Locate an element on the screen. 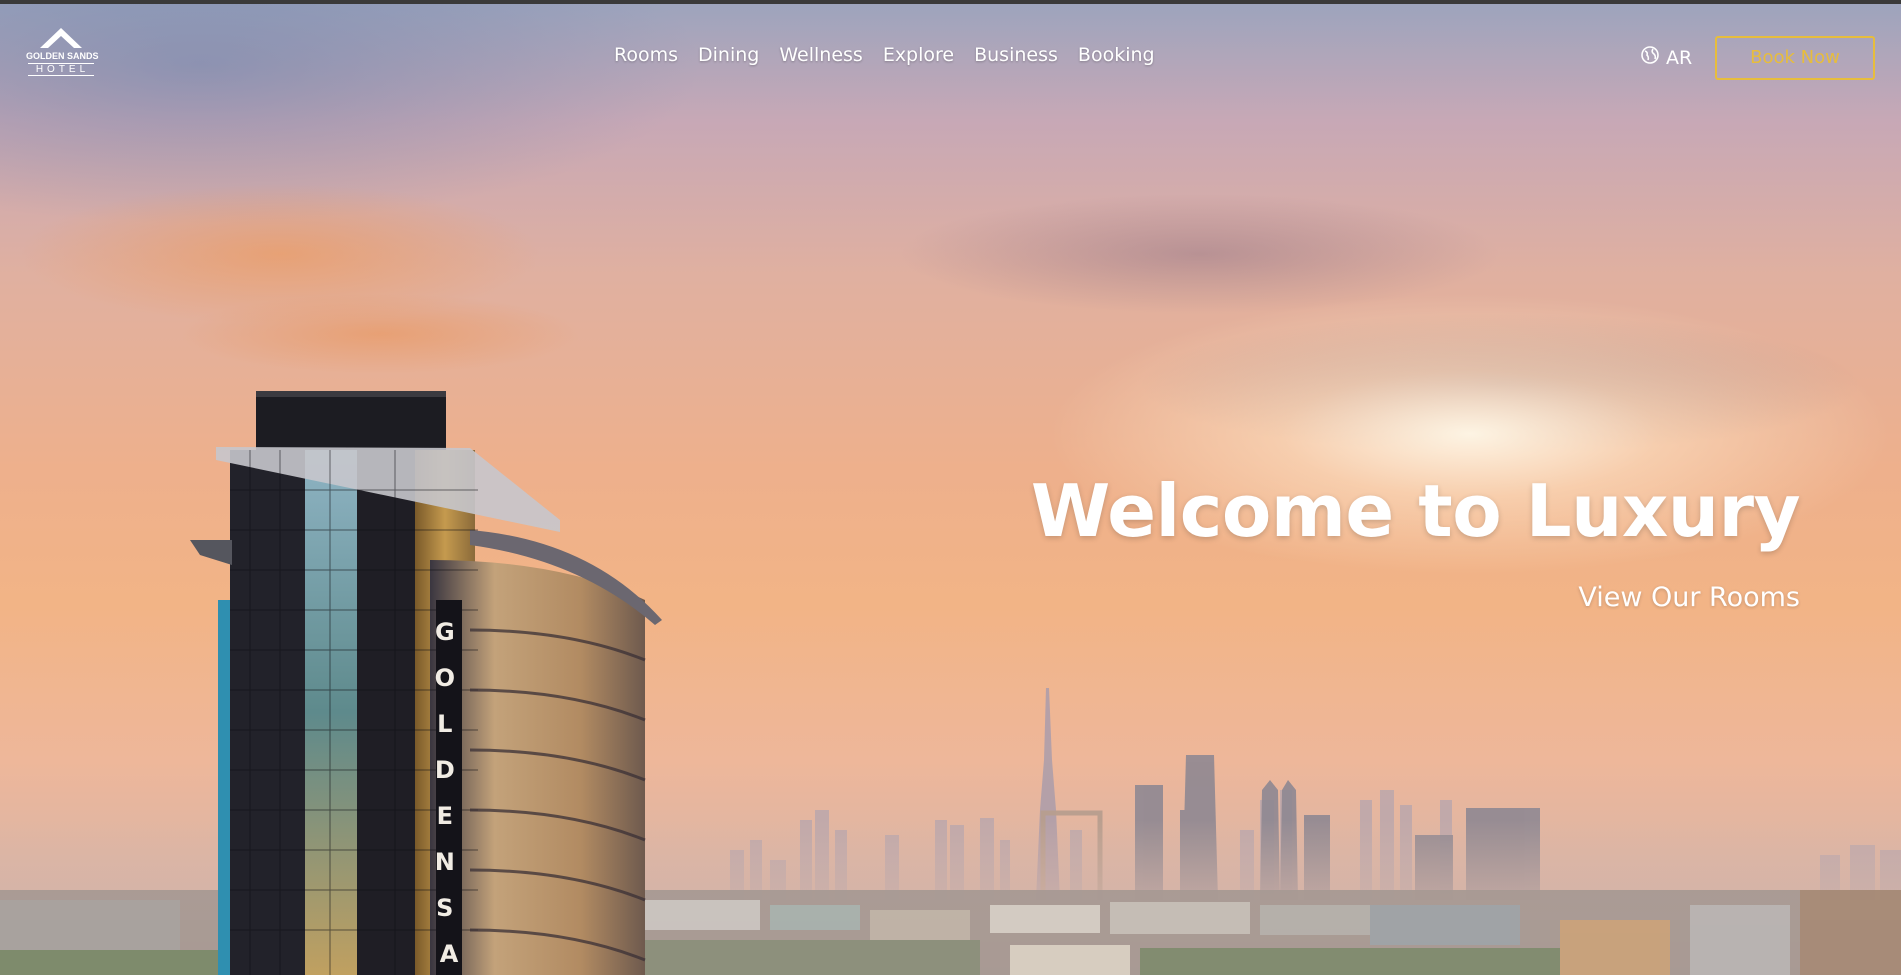 This screenshot has width=1901, height=975. nav-item-booking: Booking is located at coordinates (1116, 55).